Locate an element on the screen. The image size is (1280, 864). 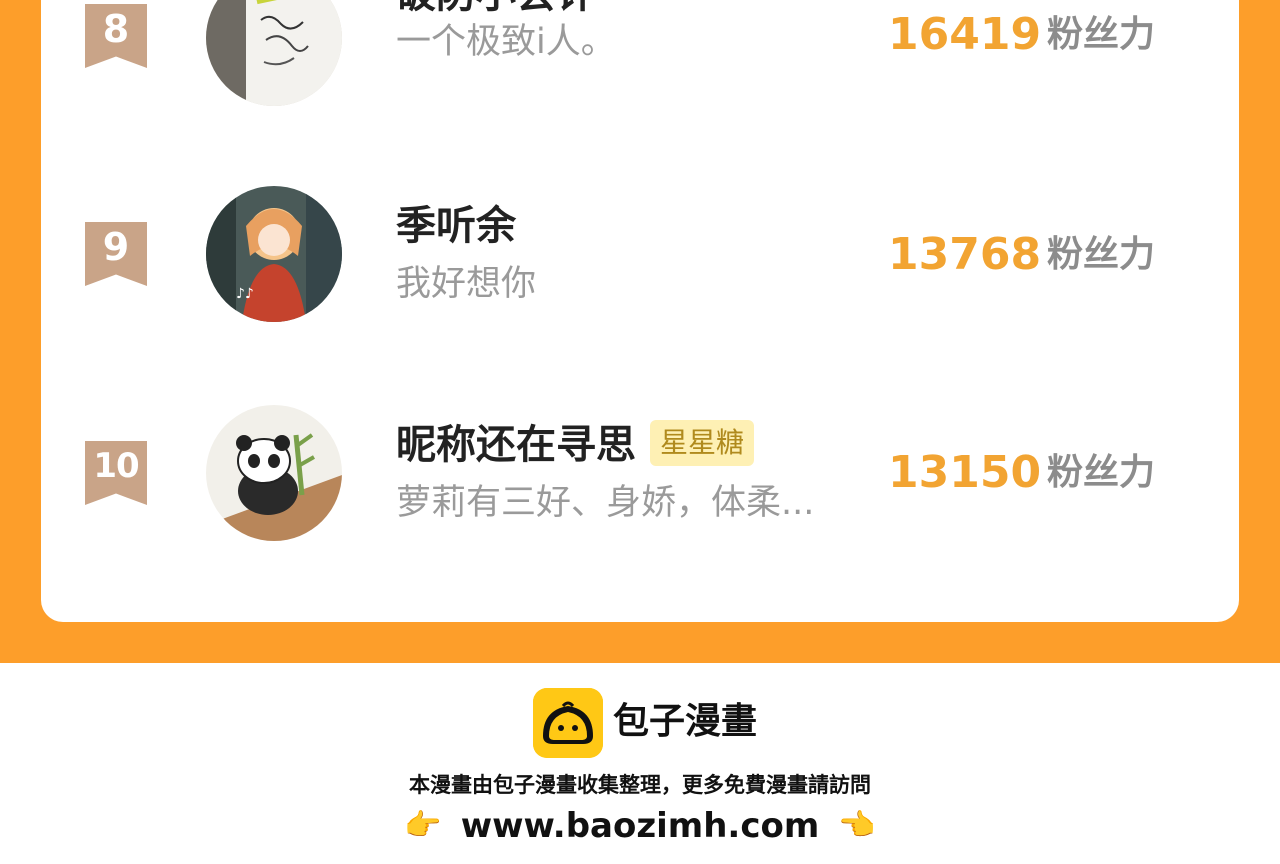
fan-unit-9: 粉丝力 is located at coordinates (1101, 254).